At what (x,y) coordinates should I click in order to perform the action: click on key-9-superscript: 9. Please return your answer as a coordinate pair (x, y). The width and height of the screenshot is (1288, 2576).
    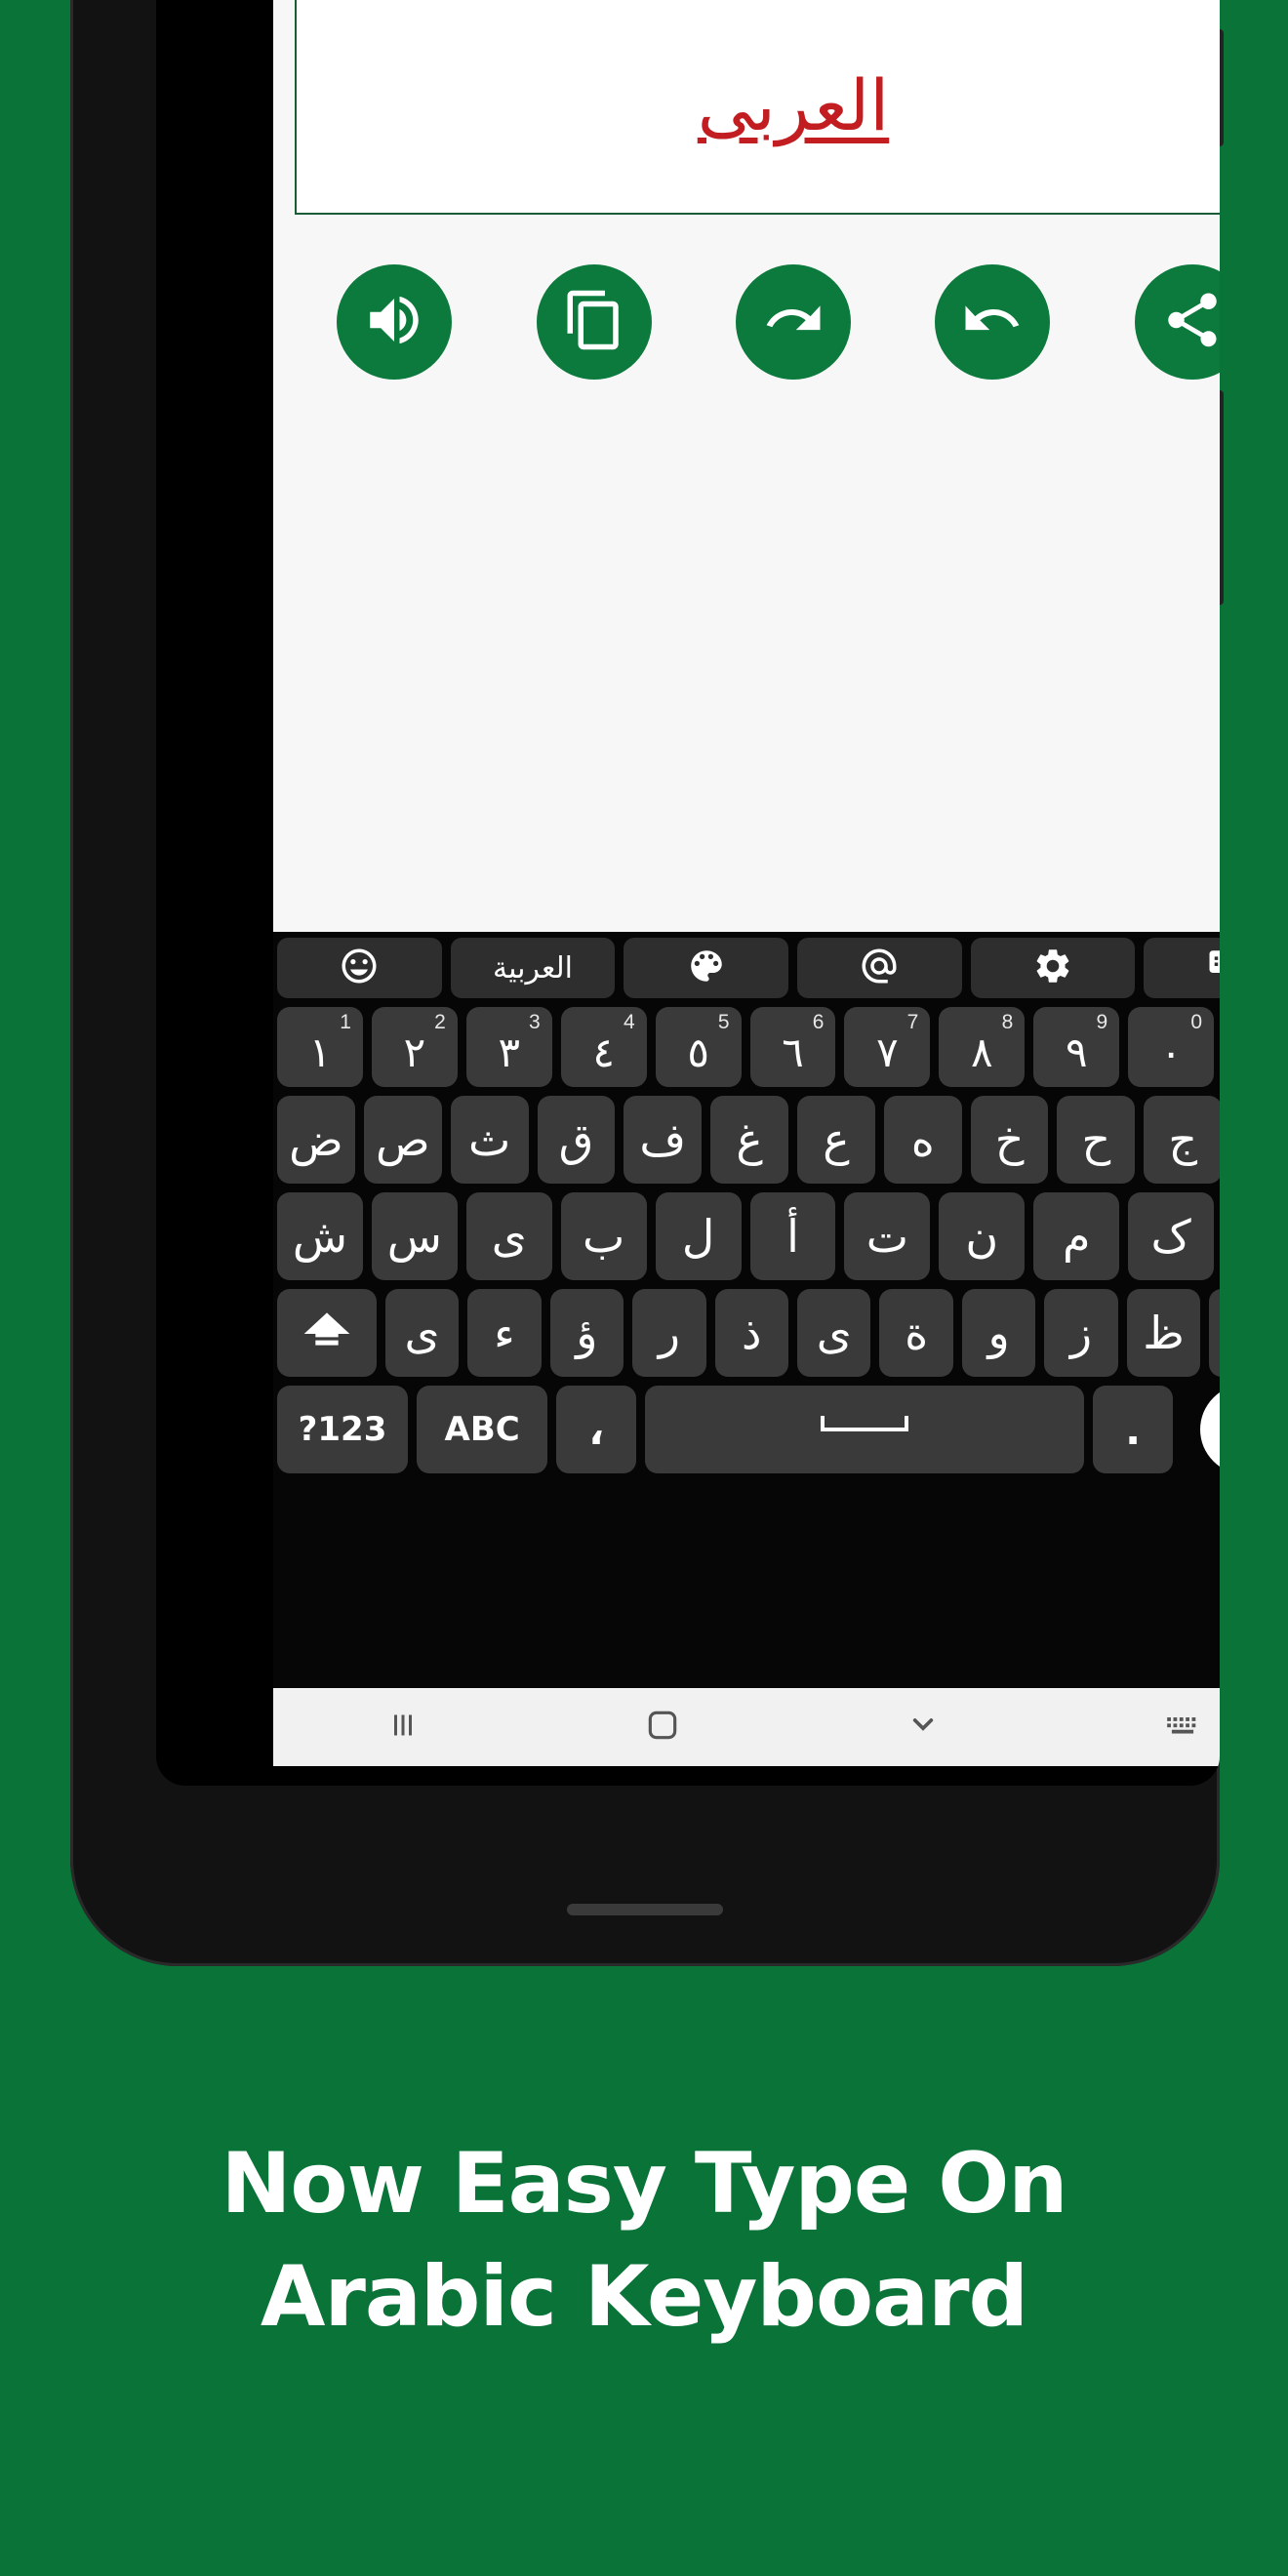
    Looking at the image, I should click on (1102, 1022).